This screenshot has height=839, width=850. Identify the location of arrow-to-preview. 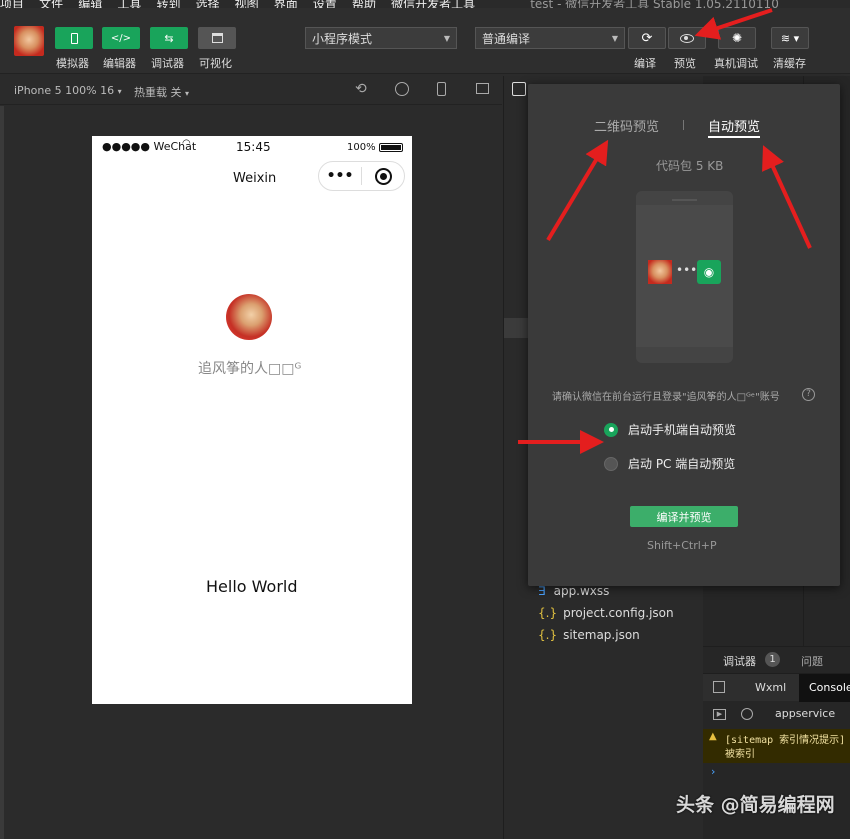
(733, 24).